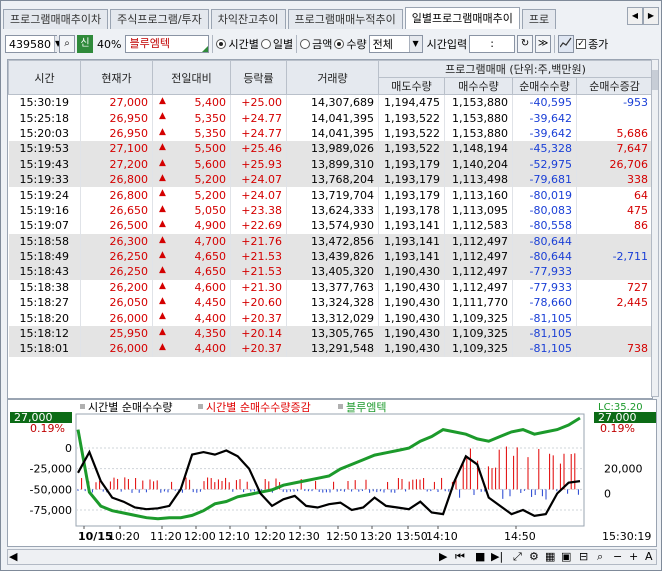  I want to click on tab-4: 일별프로그램매매추이, so click(462, 18).